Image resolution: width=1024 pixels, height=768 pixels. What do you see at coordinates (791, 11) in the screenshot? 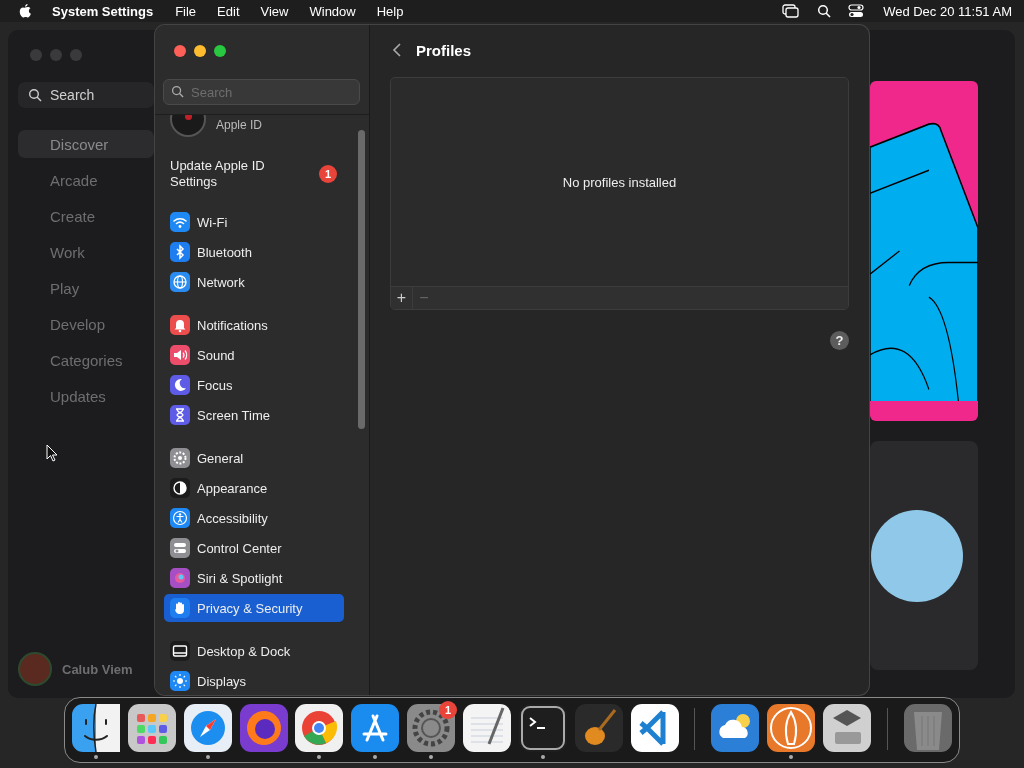
I see `windows-icon` at bounding box center [791, 11].